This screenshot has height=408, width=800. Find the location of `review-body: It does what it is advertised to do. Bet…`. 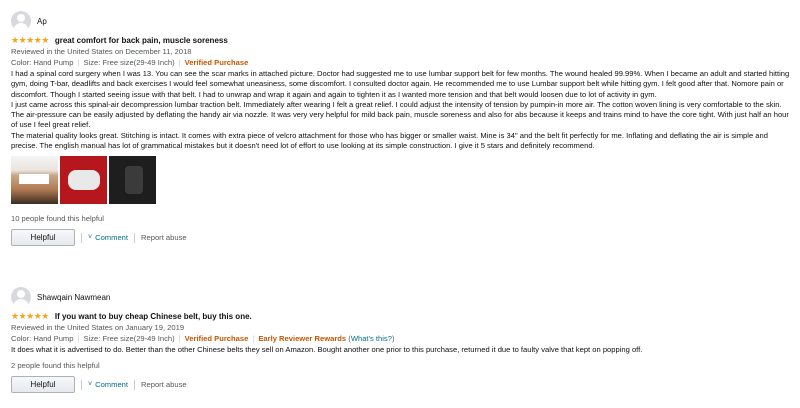

review-body: It does what it is advertised to do. Bet… is located at coordinates (401, 350).